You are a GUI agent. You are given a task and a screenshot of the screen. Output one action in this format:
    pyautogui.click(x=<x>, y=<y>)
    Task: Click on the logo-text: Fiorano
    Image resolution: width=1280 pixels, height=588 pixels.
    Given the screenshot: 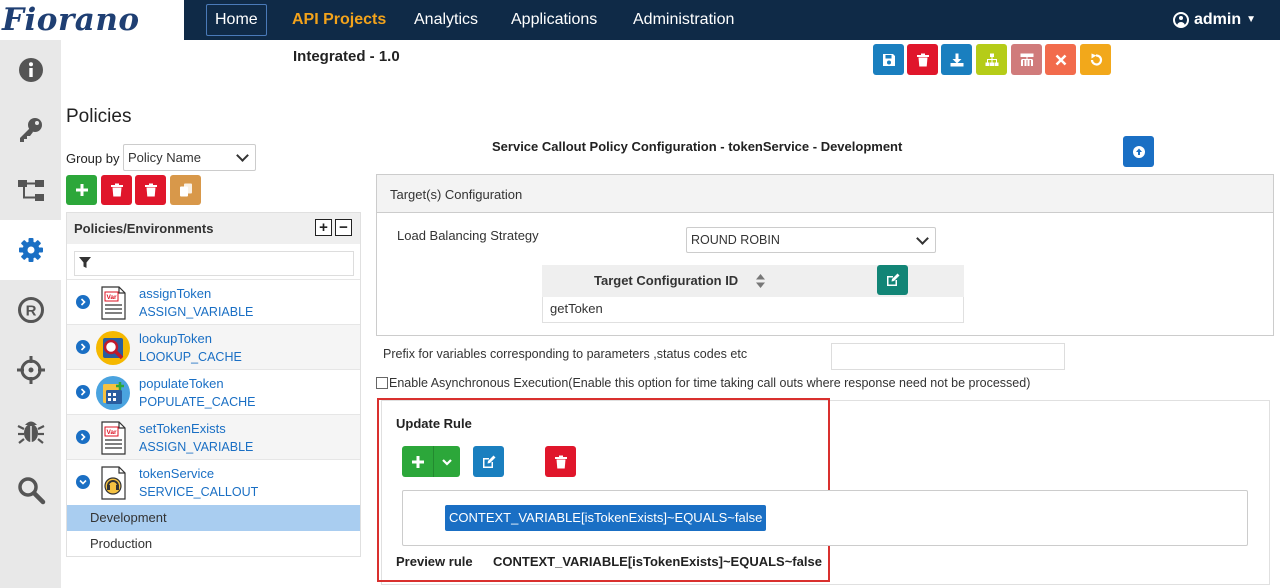 What is the action you would take?
    pyautogui.click(x=71, y=20)
    